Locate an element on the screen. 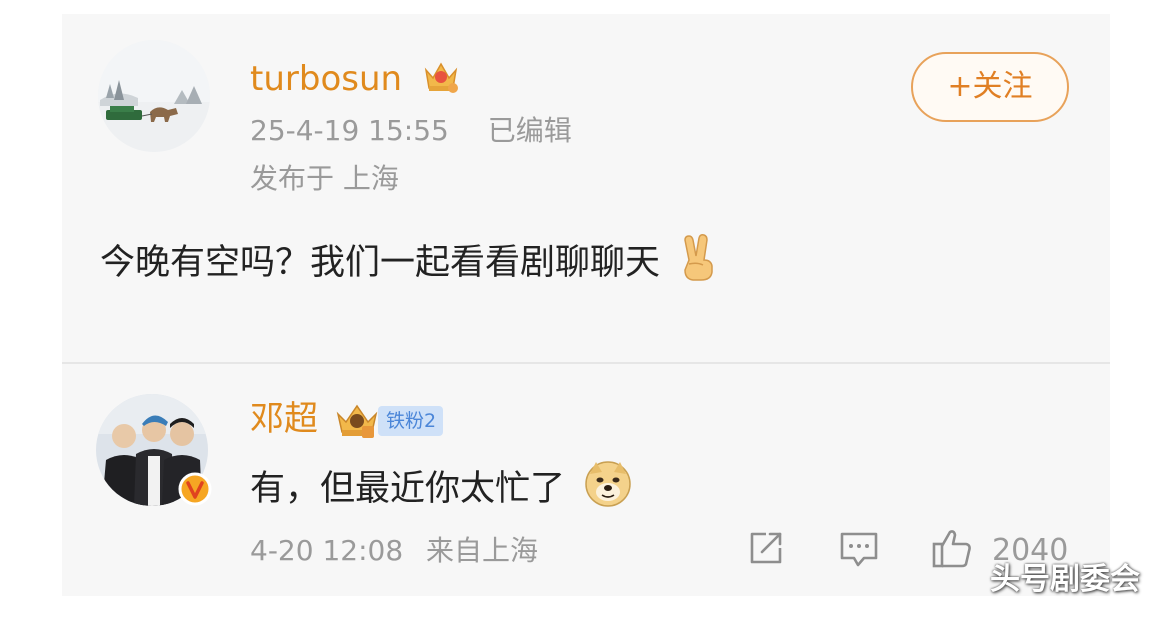 Image resolution: width=1170 pixels, height=618 pixels. fan-badge: 铁粉2 is located at coordinates (411, 421).